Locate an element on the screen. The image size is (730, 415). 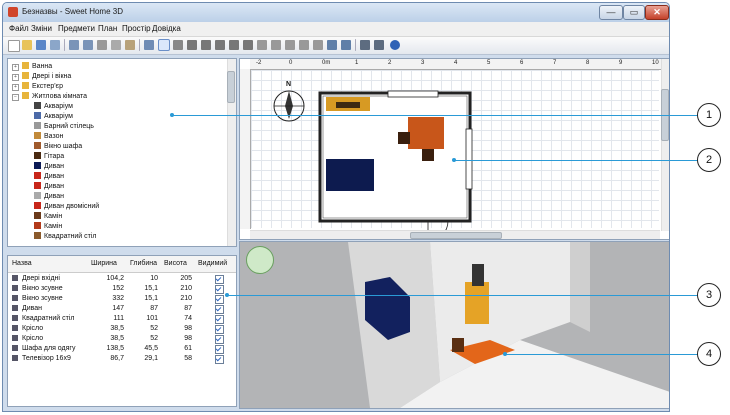
create-dimensions-icon is located at coordinates (234, 45).